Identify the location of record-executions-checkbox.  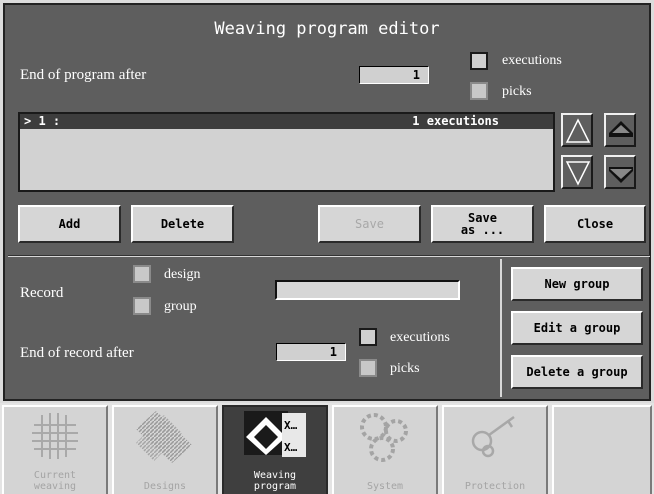
(368, 337).